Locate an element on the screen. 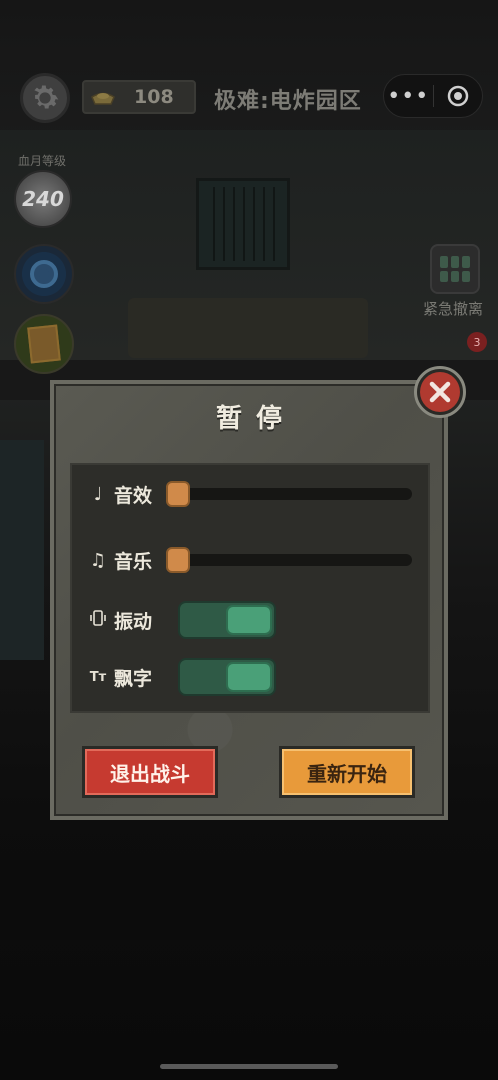 This screenshot has width=498, height=1080. vibration-row: 振动 is located at coordinates (120, 620).